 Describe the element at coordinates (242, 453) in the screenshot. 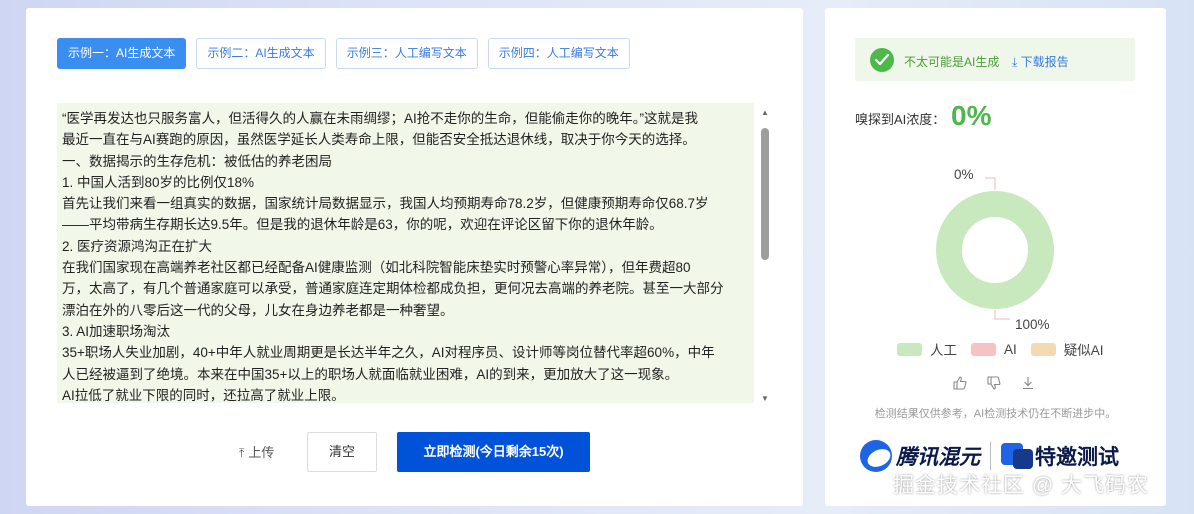

I see `upload-icon: ⤒` at that location.